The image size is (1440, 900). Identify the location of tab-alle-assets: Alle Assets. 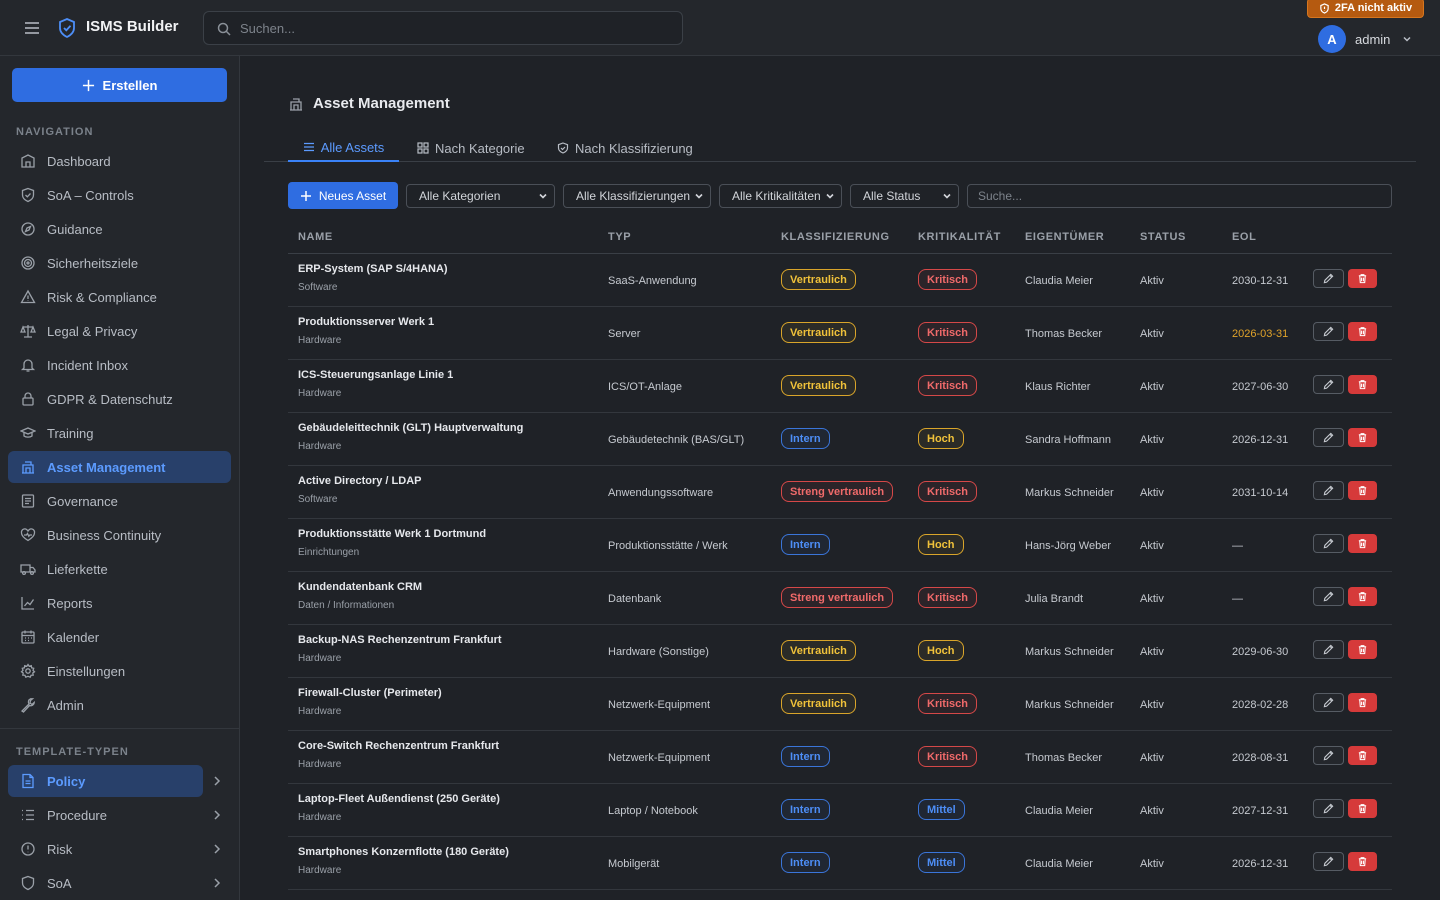
(343, 148).